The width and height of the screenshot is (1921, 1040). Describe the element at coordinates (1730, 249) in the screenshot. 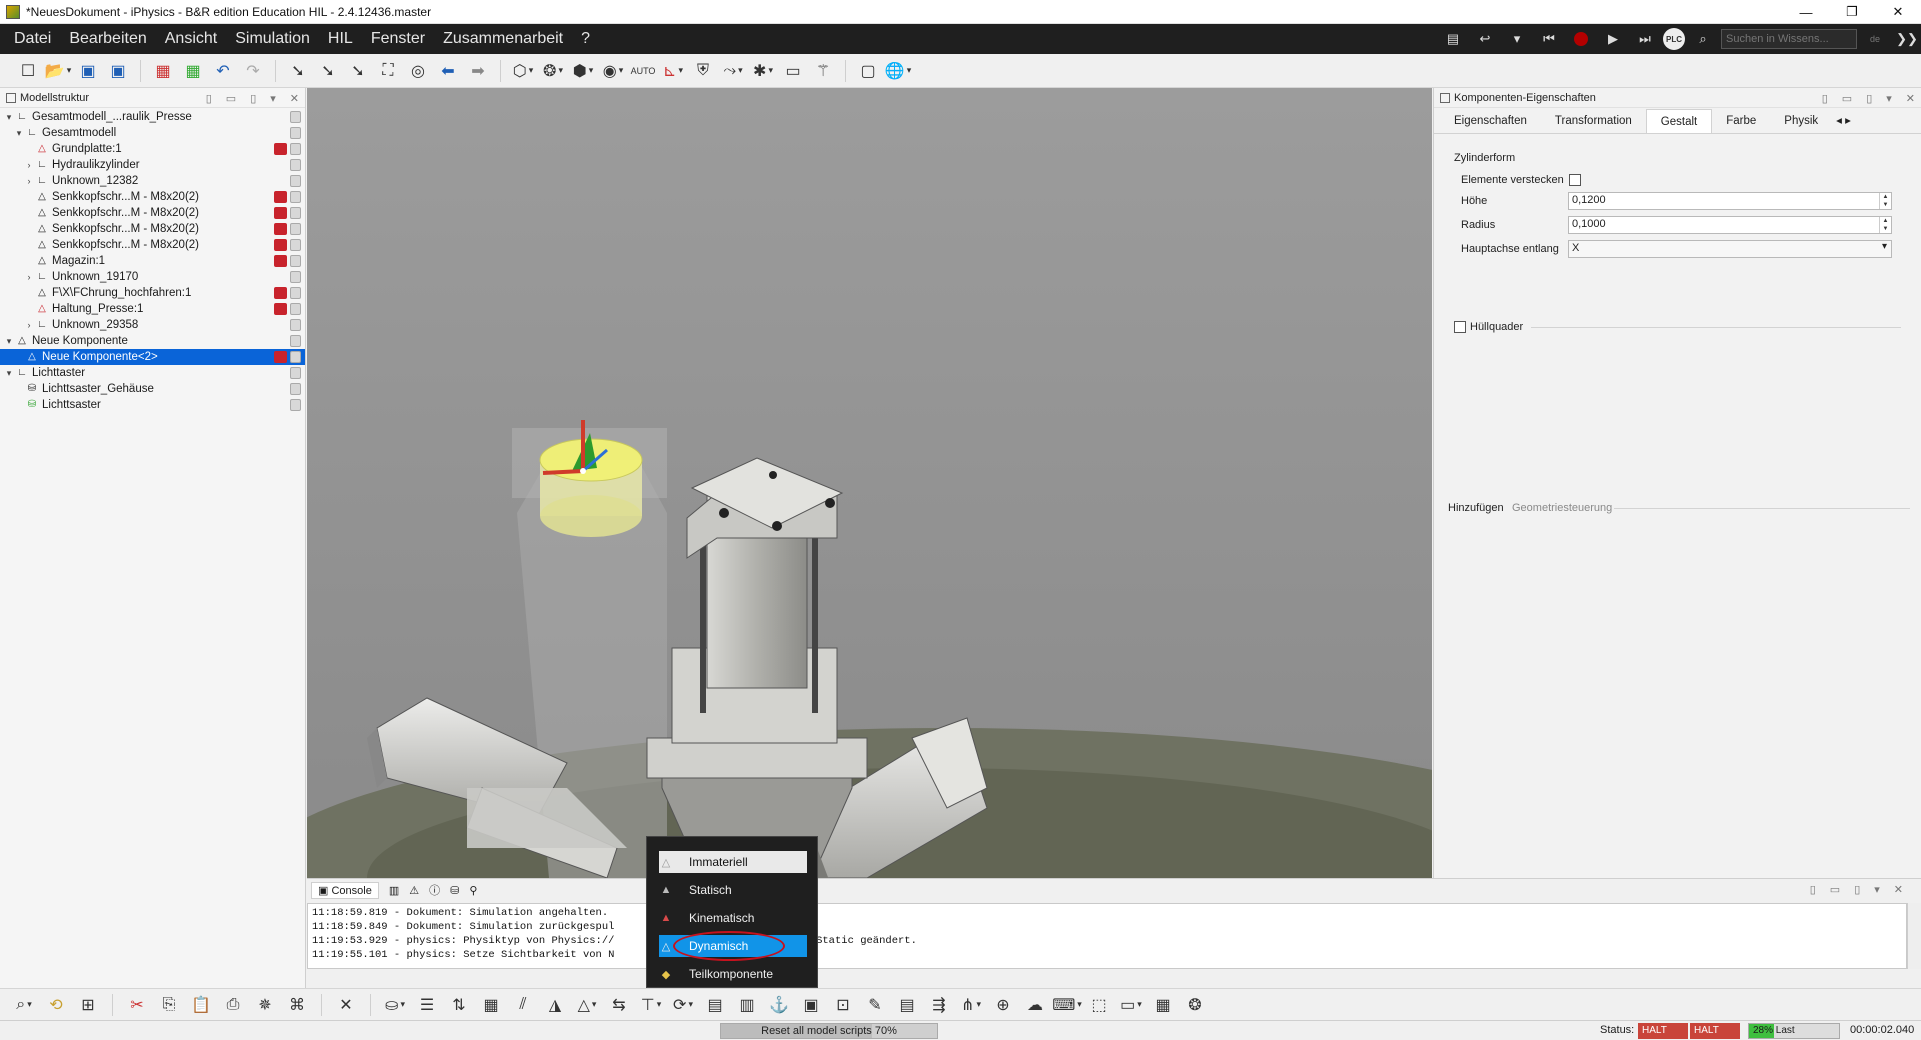

I see `main-axis-select: X ▾` at that location.